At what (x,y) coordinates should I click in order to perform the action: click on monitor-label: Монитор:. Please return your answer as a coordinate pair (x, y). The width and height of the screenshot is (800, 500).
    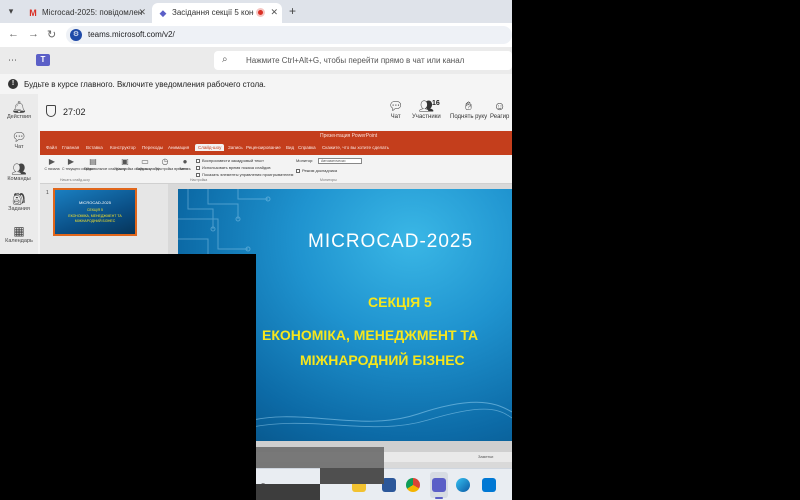
    Looking at the image, I should click on (305, 160).